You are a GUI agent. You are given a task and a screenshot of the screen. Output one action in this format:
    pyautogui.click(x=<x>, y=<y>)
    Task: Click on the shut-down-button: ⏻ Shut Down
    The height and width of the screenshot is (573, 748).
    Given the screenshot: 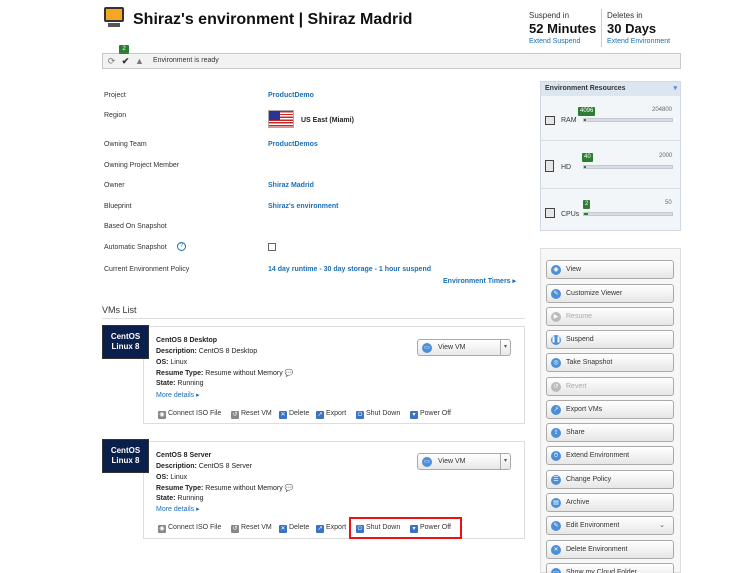 What is the action you would take?
    pyautogui.click(x=378, y=414)
    